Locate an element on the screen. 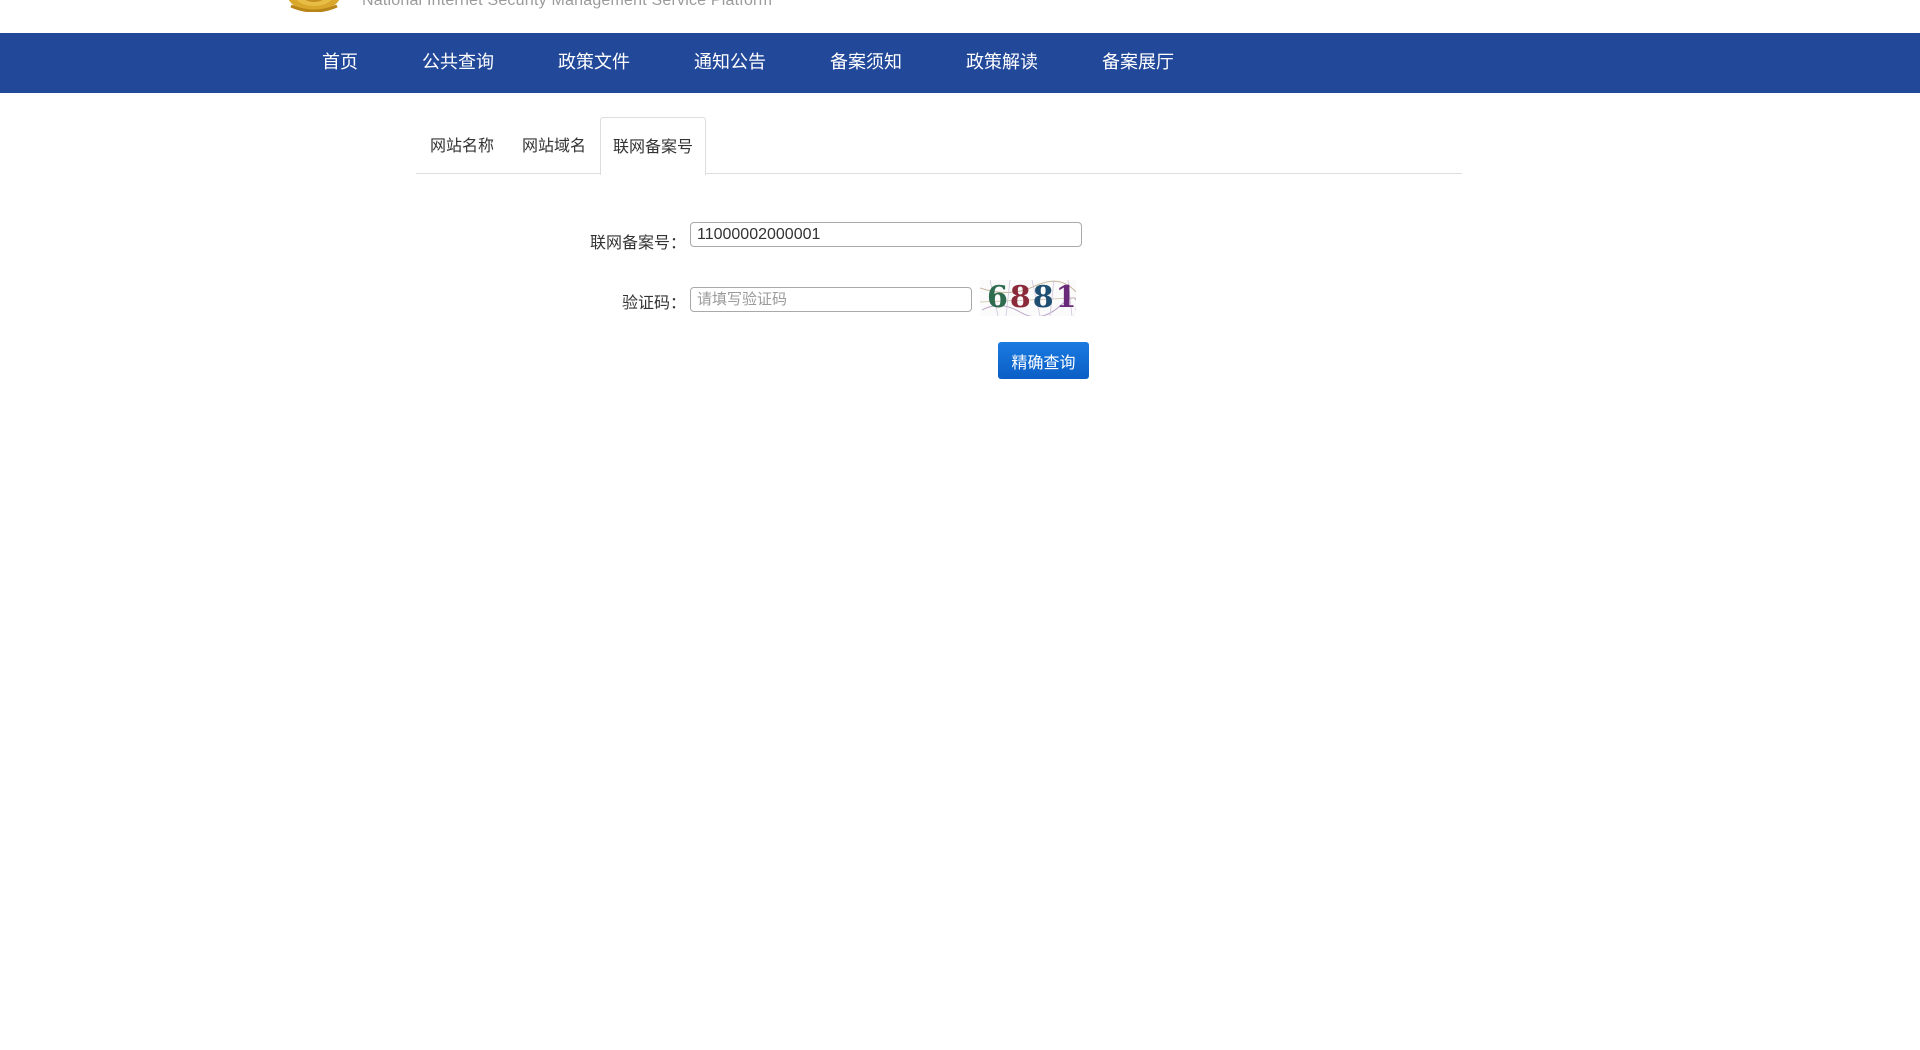 Image resolution: width=1920 pixels, height=1050 pixels. captcha-image: 6881 is located at coordinates (1028, 298).